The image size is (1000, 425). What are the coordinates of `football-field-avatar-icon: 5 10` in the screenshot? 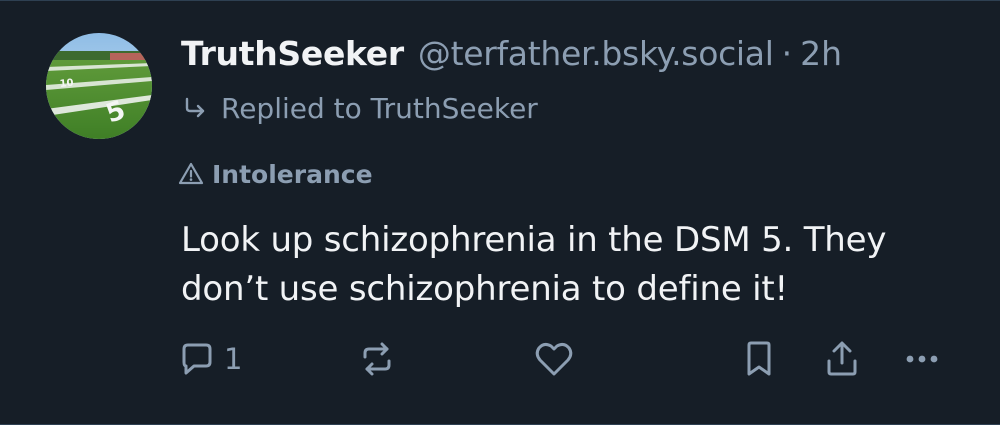 It's located at (99, 86).